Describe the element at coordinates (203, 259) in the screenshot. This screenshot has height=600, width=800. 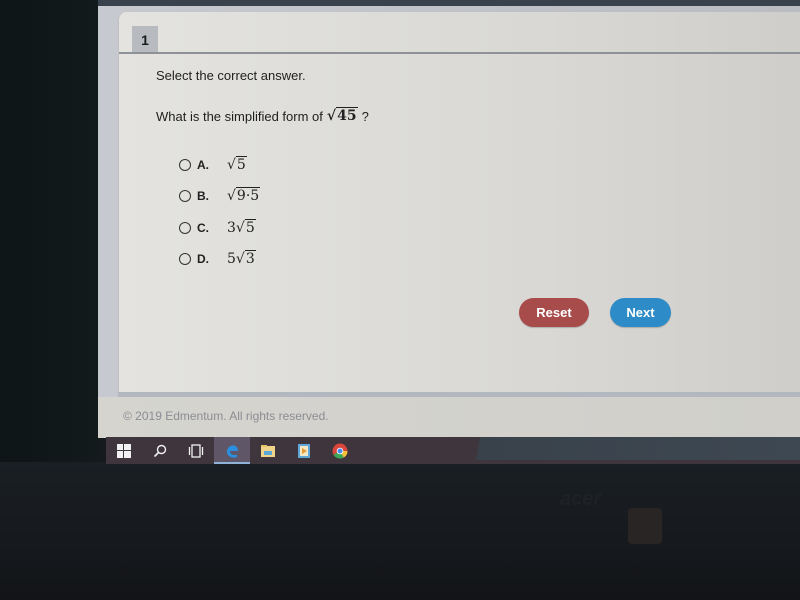
I see `option-letter: D.` at that location.